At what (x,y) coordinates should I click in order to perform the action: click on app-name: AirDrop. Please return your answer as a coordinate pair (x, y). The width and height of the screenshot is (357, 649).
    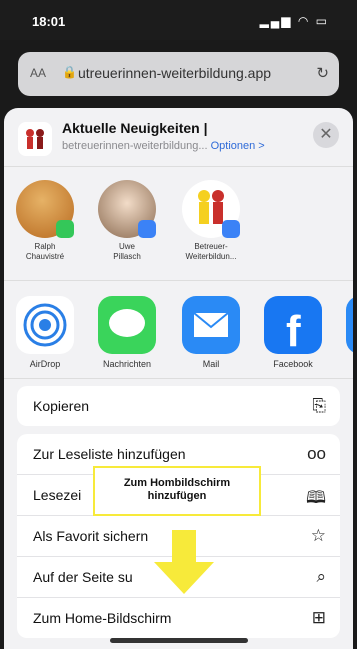
    Looking at the image, I should click on (45, 364).